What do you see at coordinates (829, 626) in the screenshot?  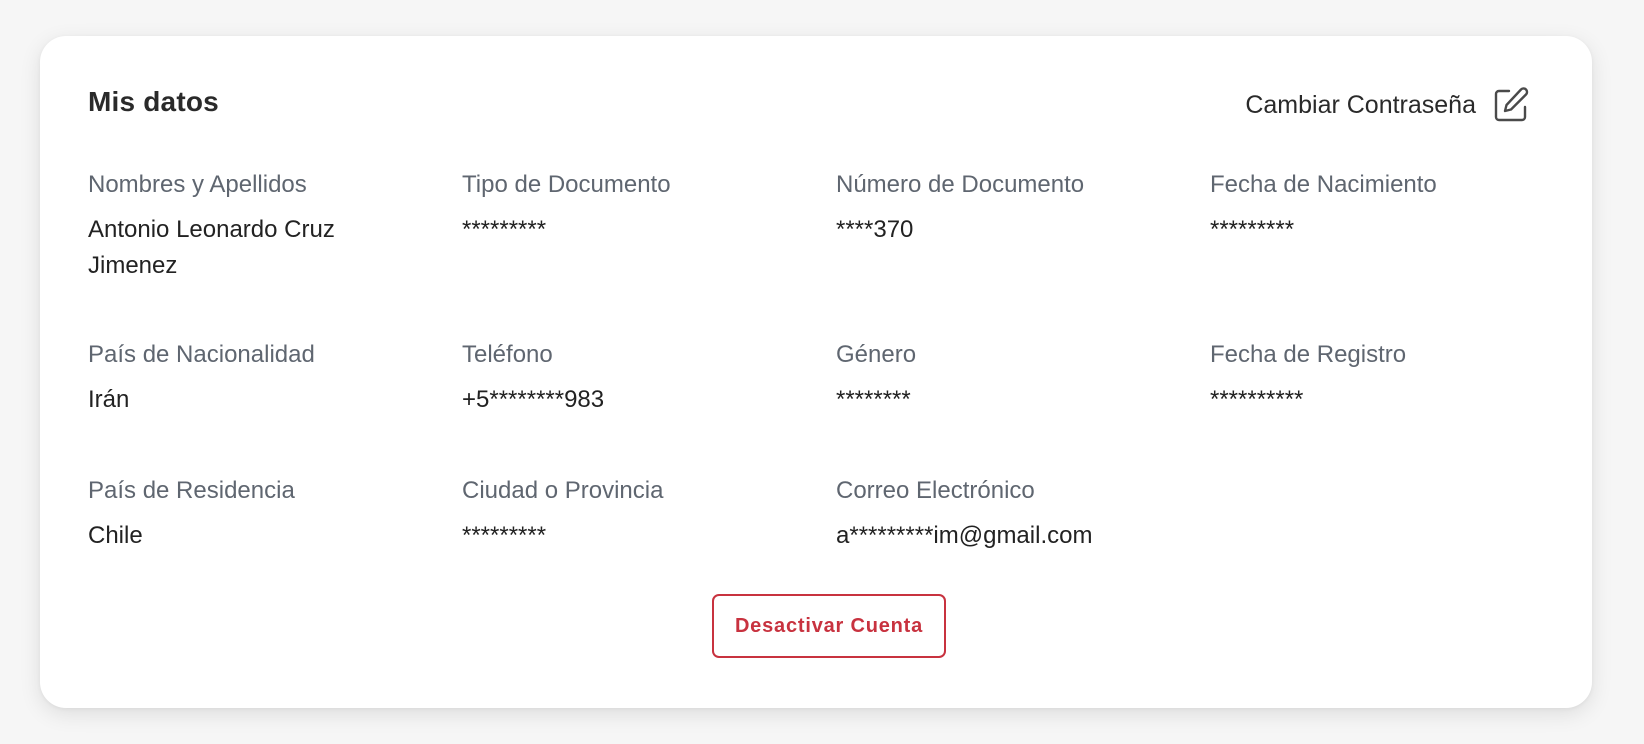 I see `deactivate-account-button: Desactivar Cuenta` at bounding box center [829, 626].